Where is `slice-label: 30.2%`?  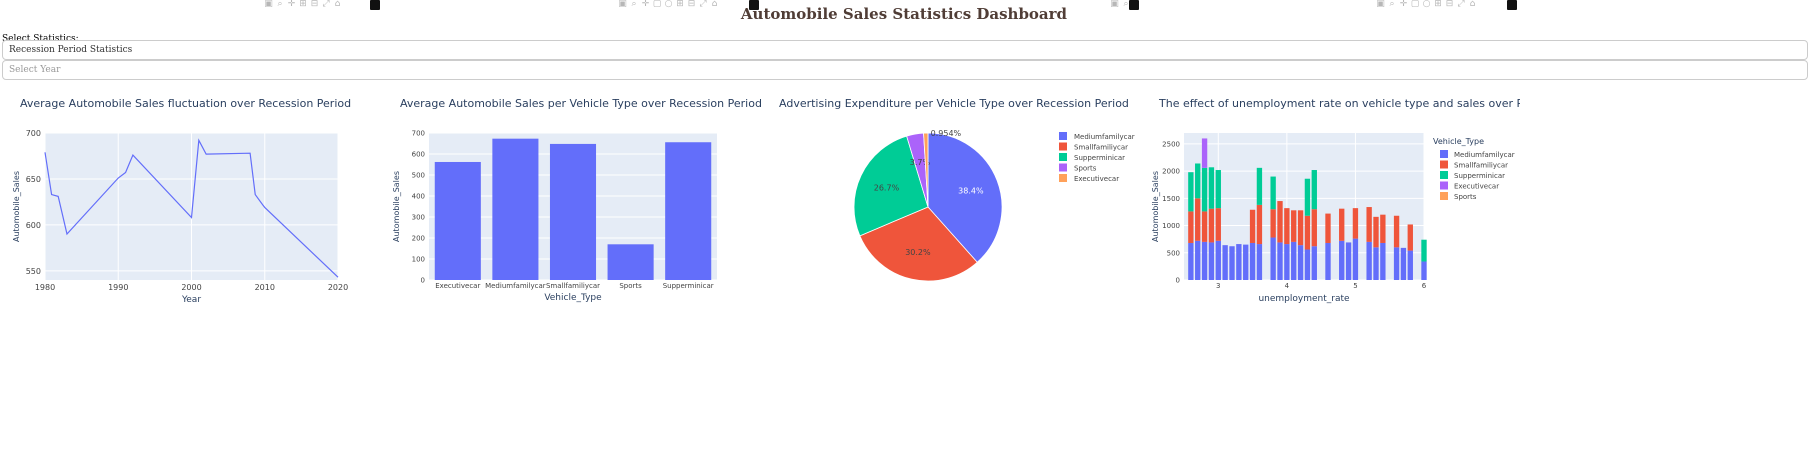 slice-label: 30.2% is located at coordinates (918, 252).